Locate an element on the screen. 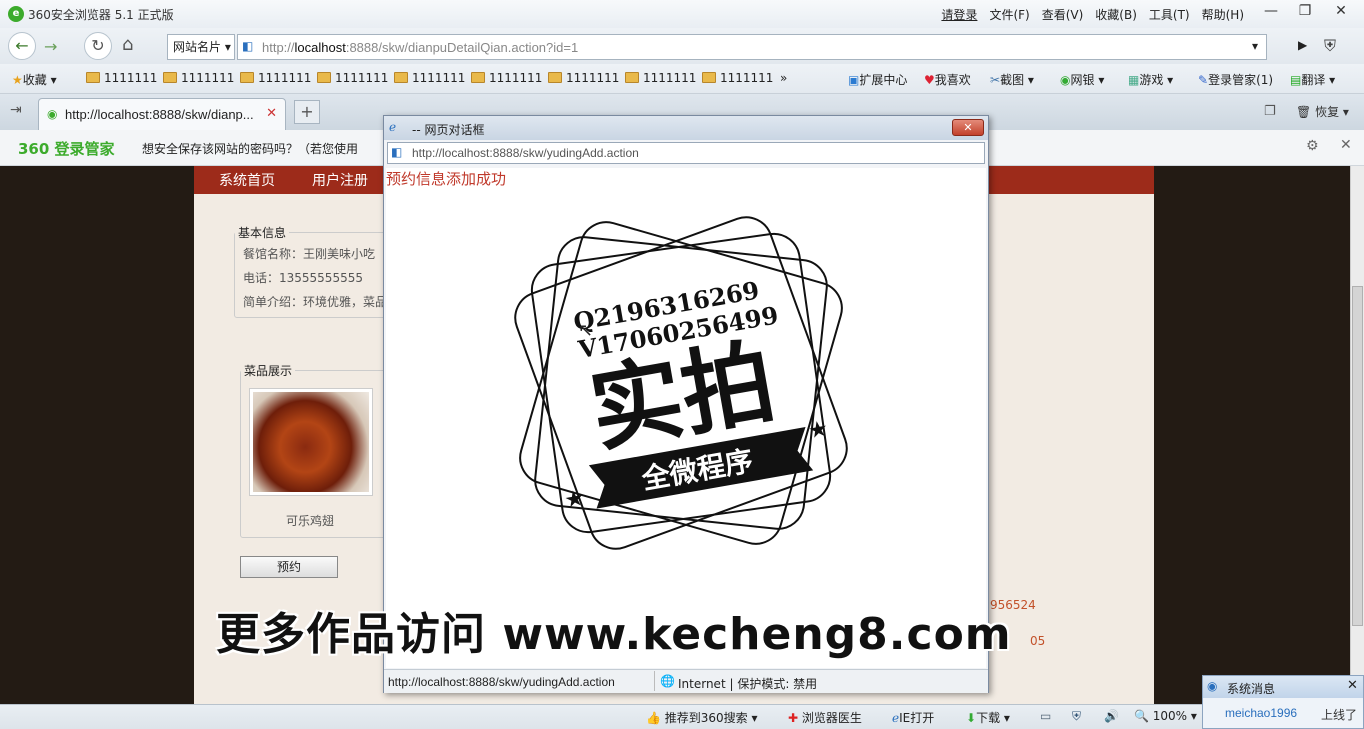 This screenshot has width=1364, height=729. dropdown-icon: ▾ is located at coordinates (1255, 46).